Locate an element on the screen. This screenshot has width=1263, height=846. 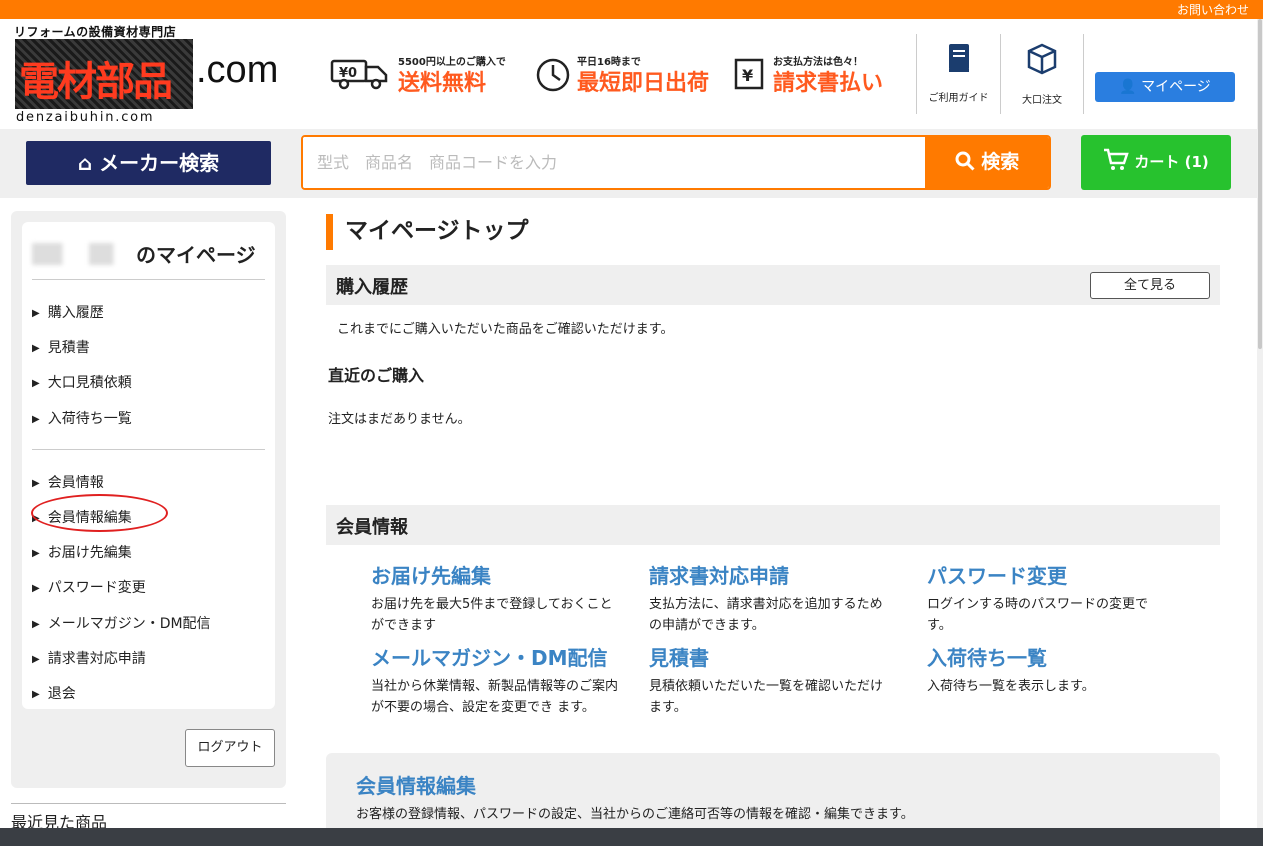
link-description: 当社から休業情報、新製品情報等のご案内が不要の場合、設定を変更でき ます。 is located at coordinates (495, 697).